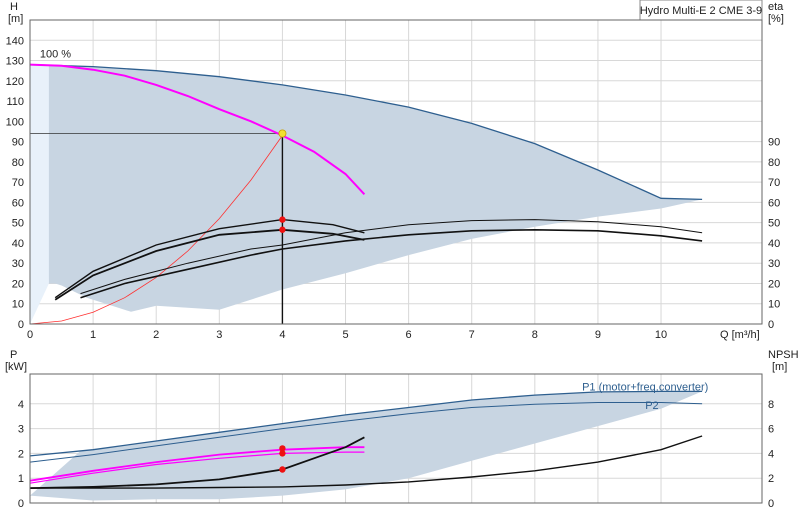 The height and width of the screenshot is (520, 800). Describe the element at coordinates (774, 143) in the screenshot. I see `top-y-right-tick-label: 90` at that location.